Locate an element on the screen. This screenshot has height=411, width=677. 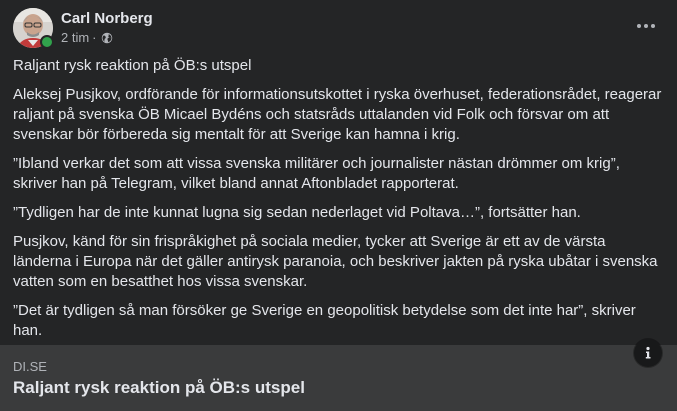
more-options-button is located at coordinates (646, 26).